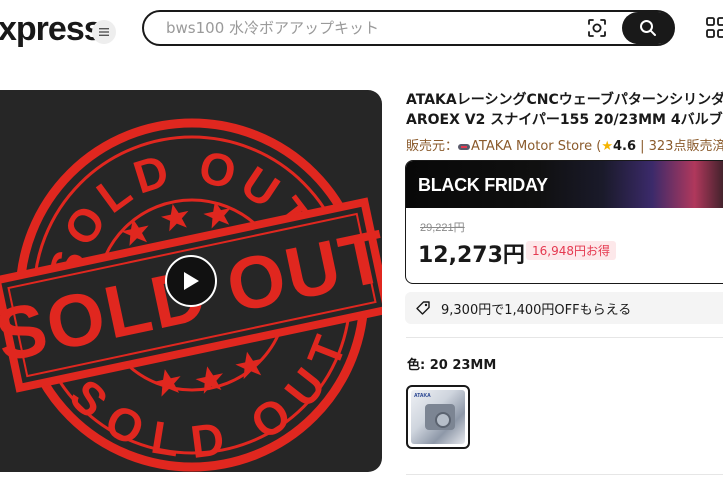 The image size is (723, 483). Describe the element at coordinates (571, 250) in the screenshot. I see `savings-badge: 16,948円お得` at that location.